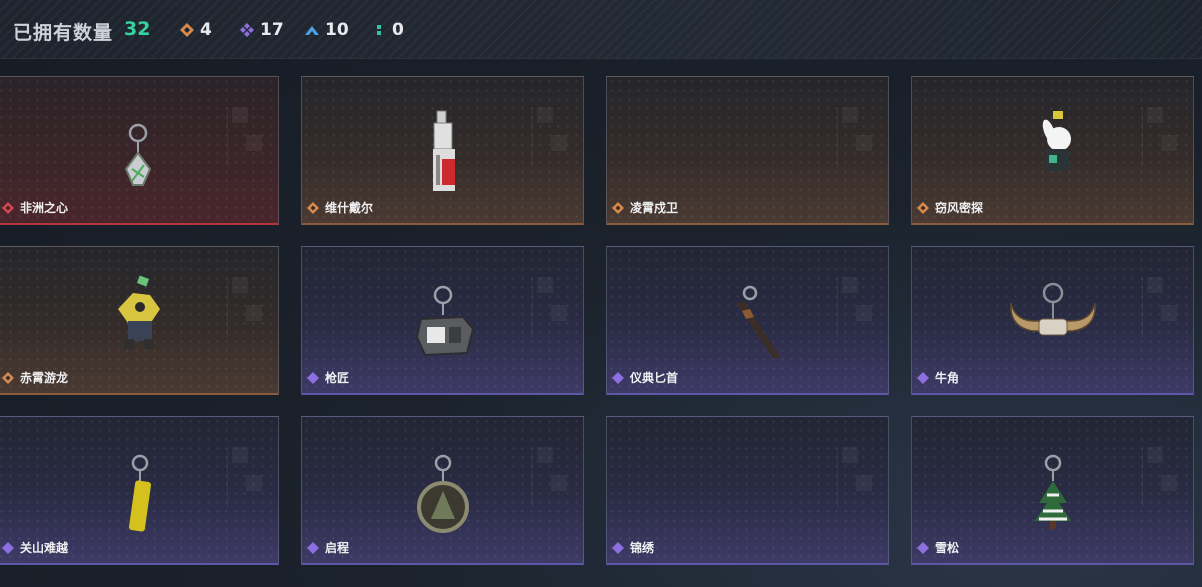 This screenshot has width=1202, height=587. Describe the element at coordinates (633, 547) in the screenshot. I see `item-name: 锦绣` at that location.